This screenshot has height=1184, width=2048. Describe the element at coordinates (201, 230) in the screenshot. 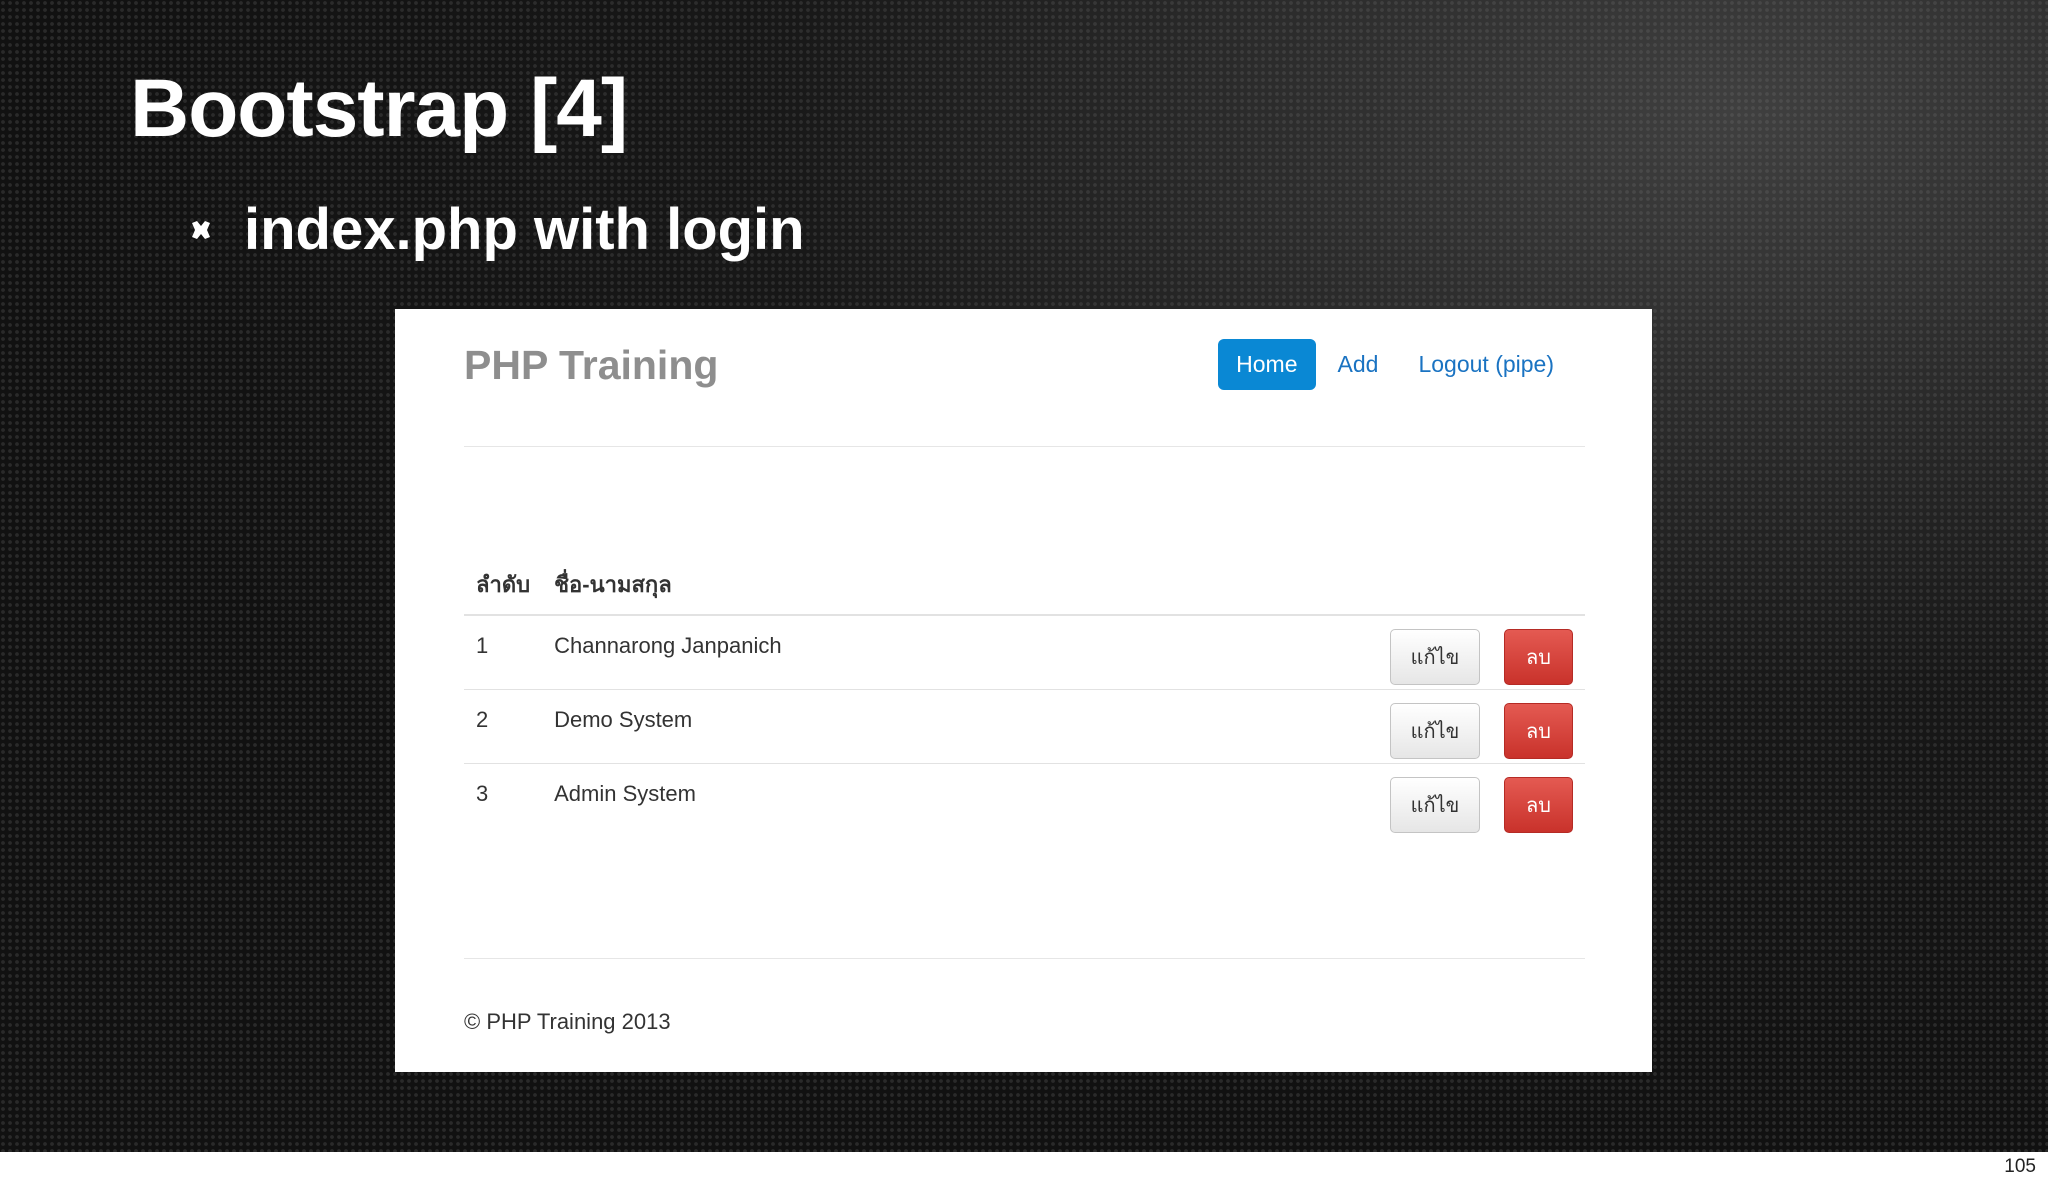

I see `bullet-star-icon` at that location.